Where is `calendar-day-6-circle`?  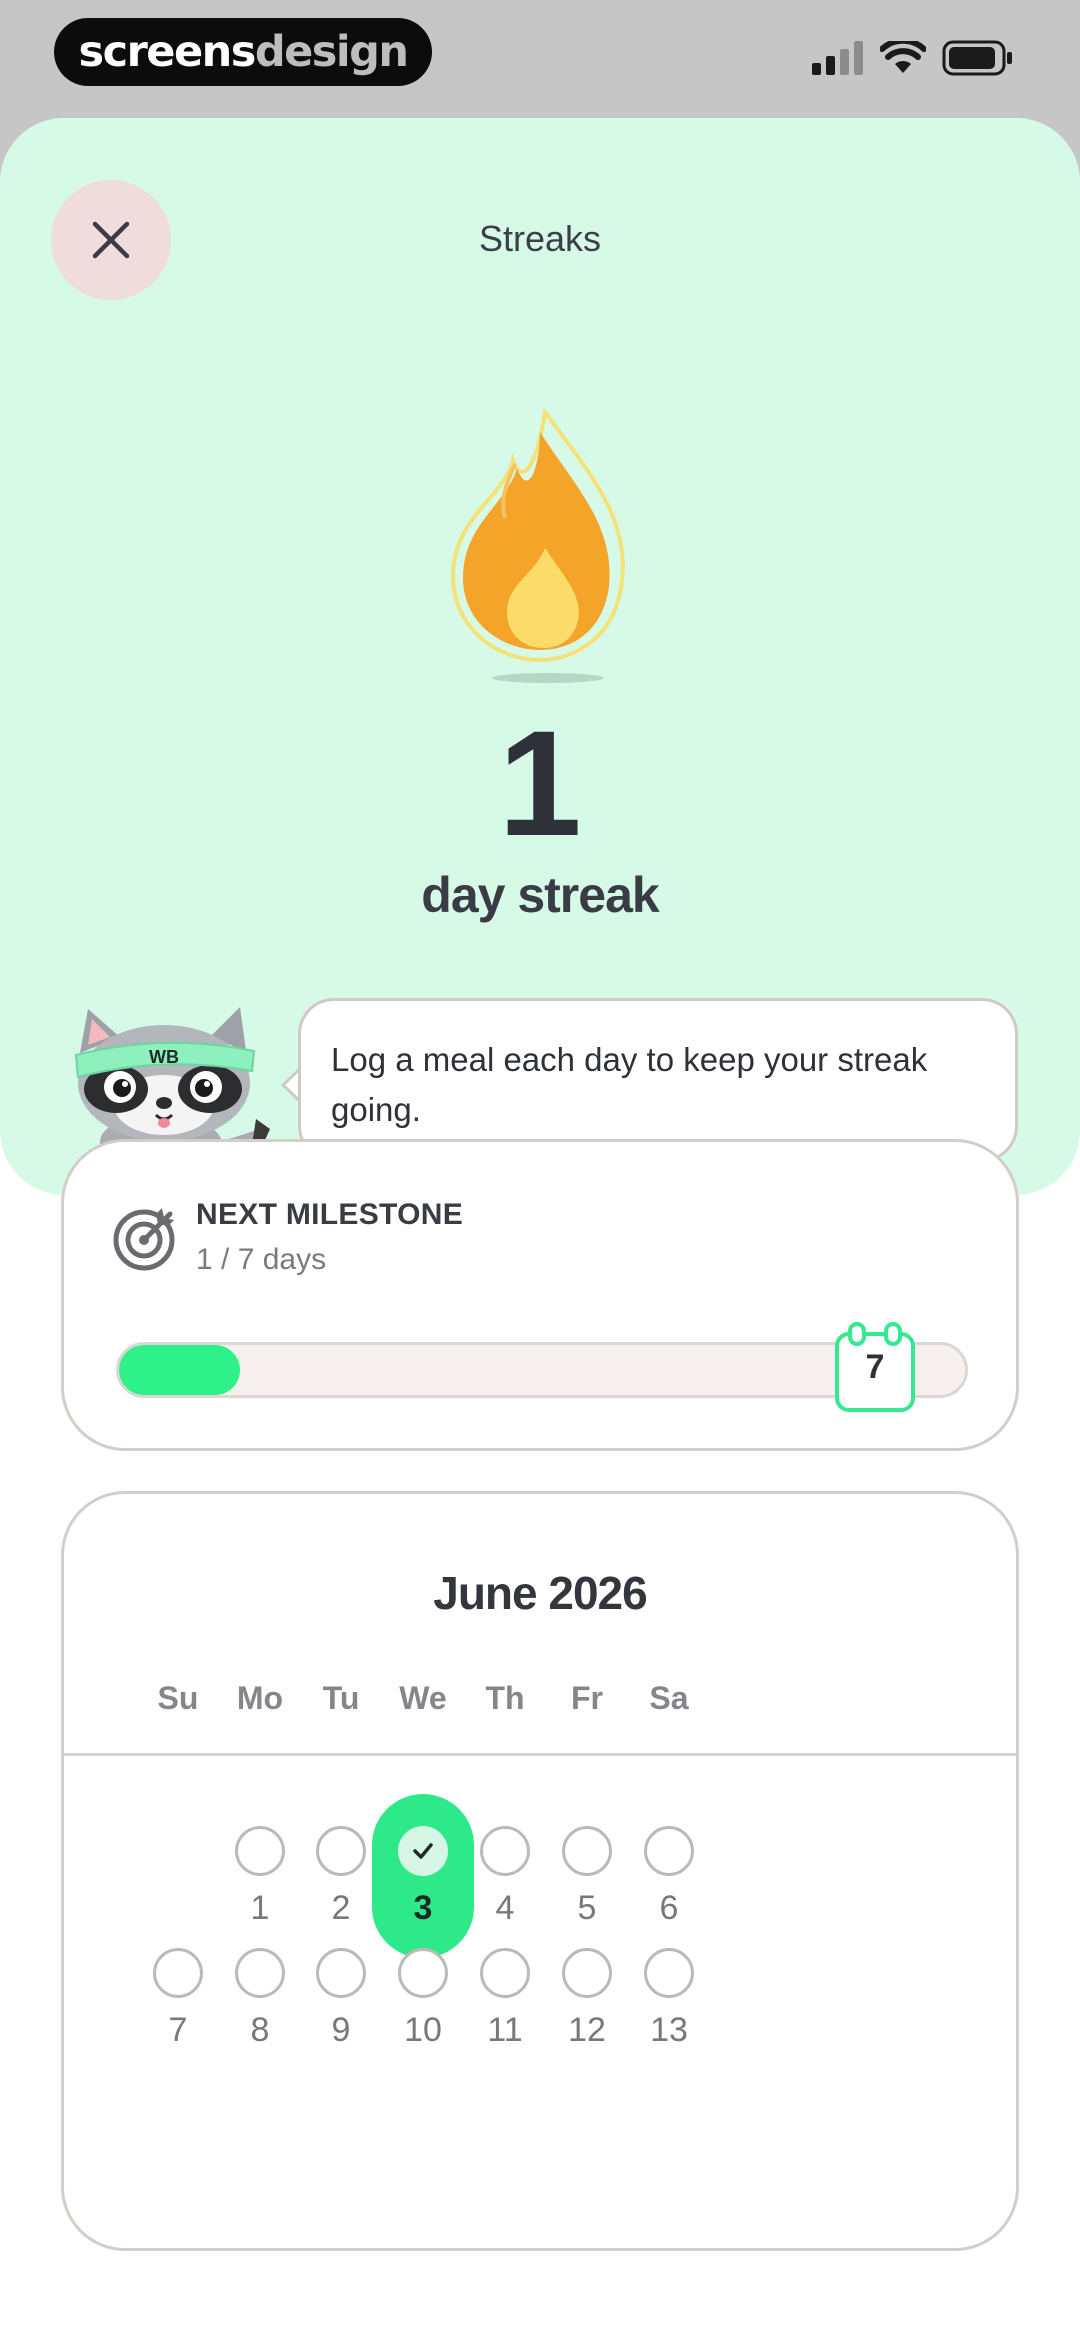 calendar-day-6-circle is located at coordinates (669, 1851).